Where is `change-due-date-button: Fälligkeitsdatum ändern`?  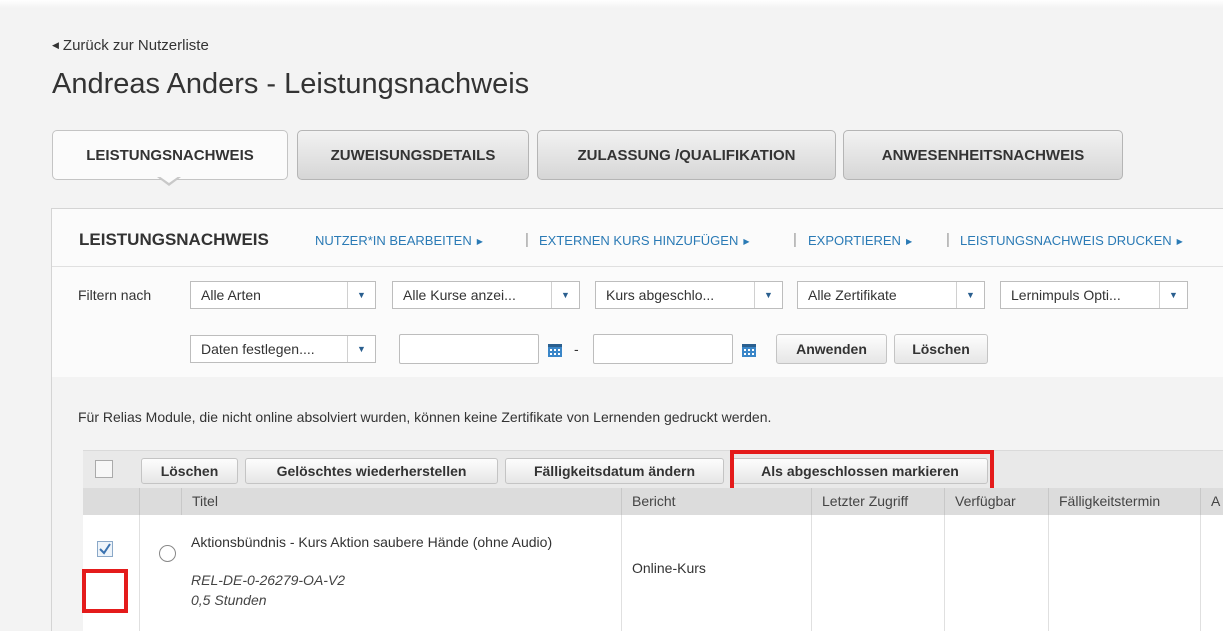
change-due-date-button: Fälligkeitsdatum ändern is located at coordinates (614, 471).